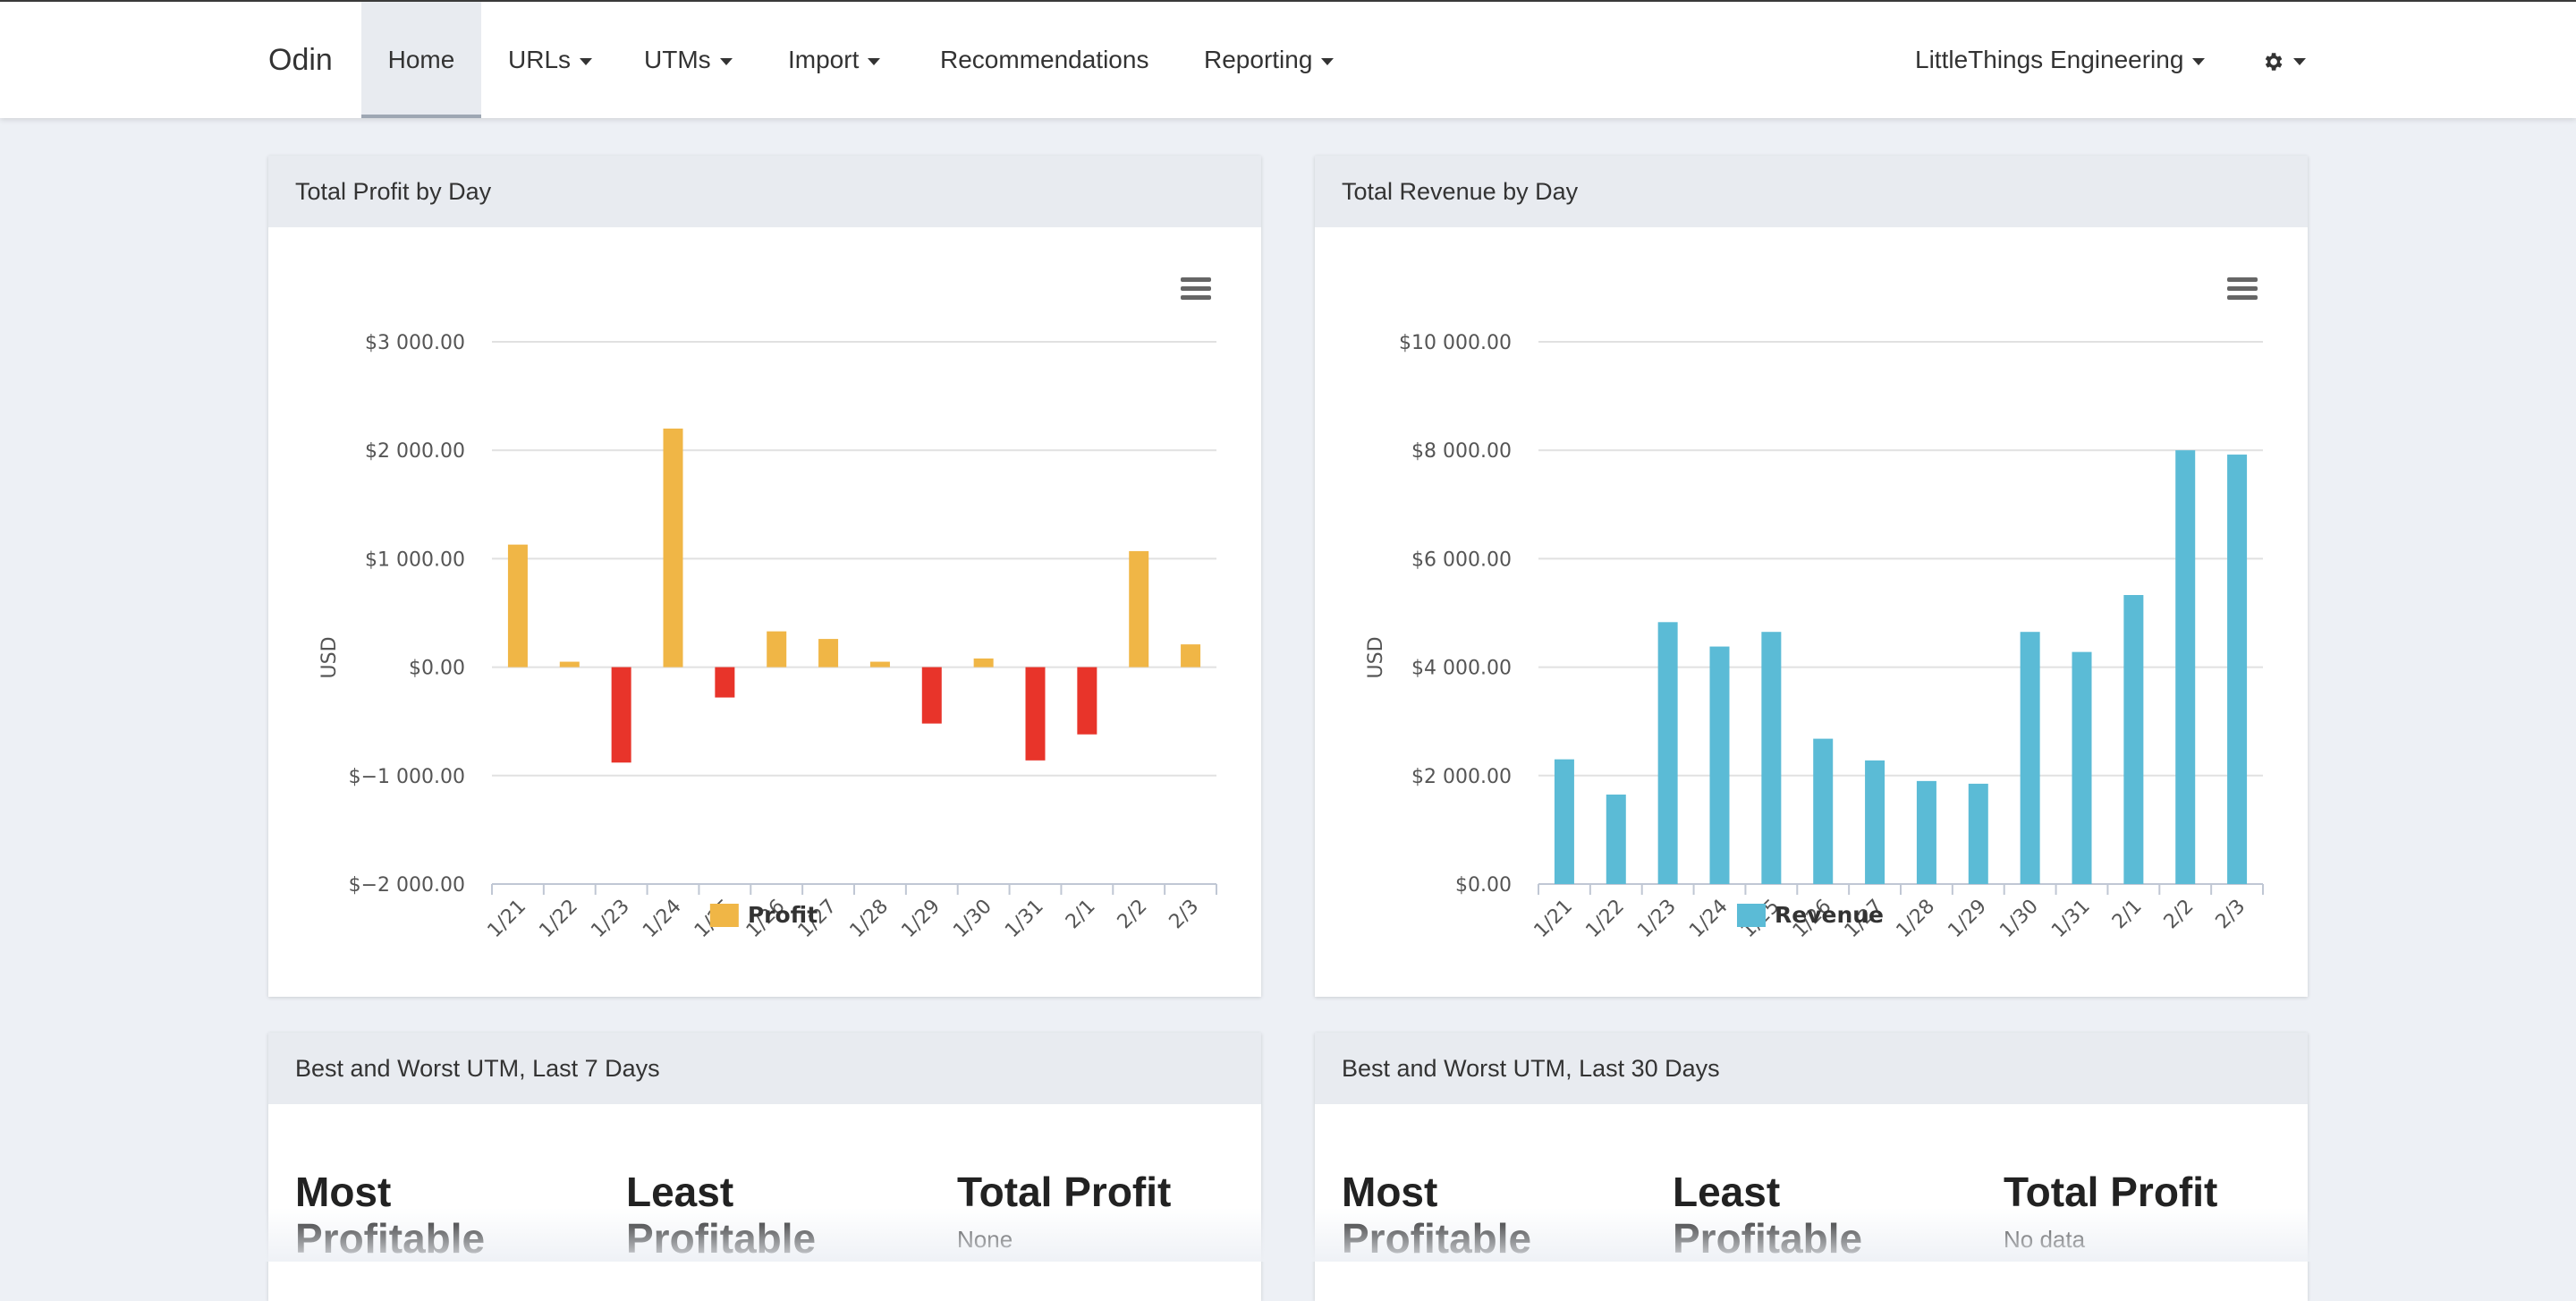 This screenshot has width=2576, height=1301. What do you see at coordinates (1483, 885) in the screenshot?
I see `revenue-y-tick-label: $0.00` at bounding box center [1483, 885].